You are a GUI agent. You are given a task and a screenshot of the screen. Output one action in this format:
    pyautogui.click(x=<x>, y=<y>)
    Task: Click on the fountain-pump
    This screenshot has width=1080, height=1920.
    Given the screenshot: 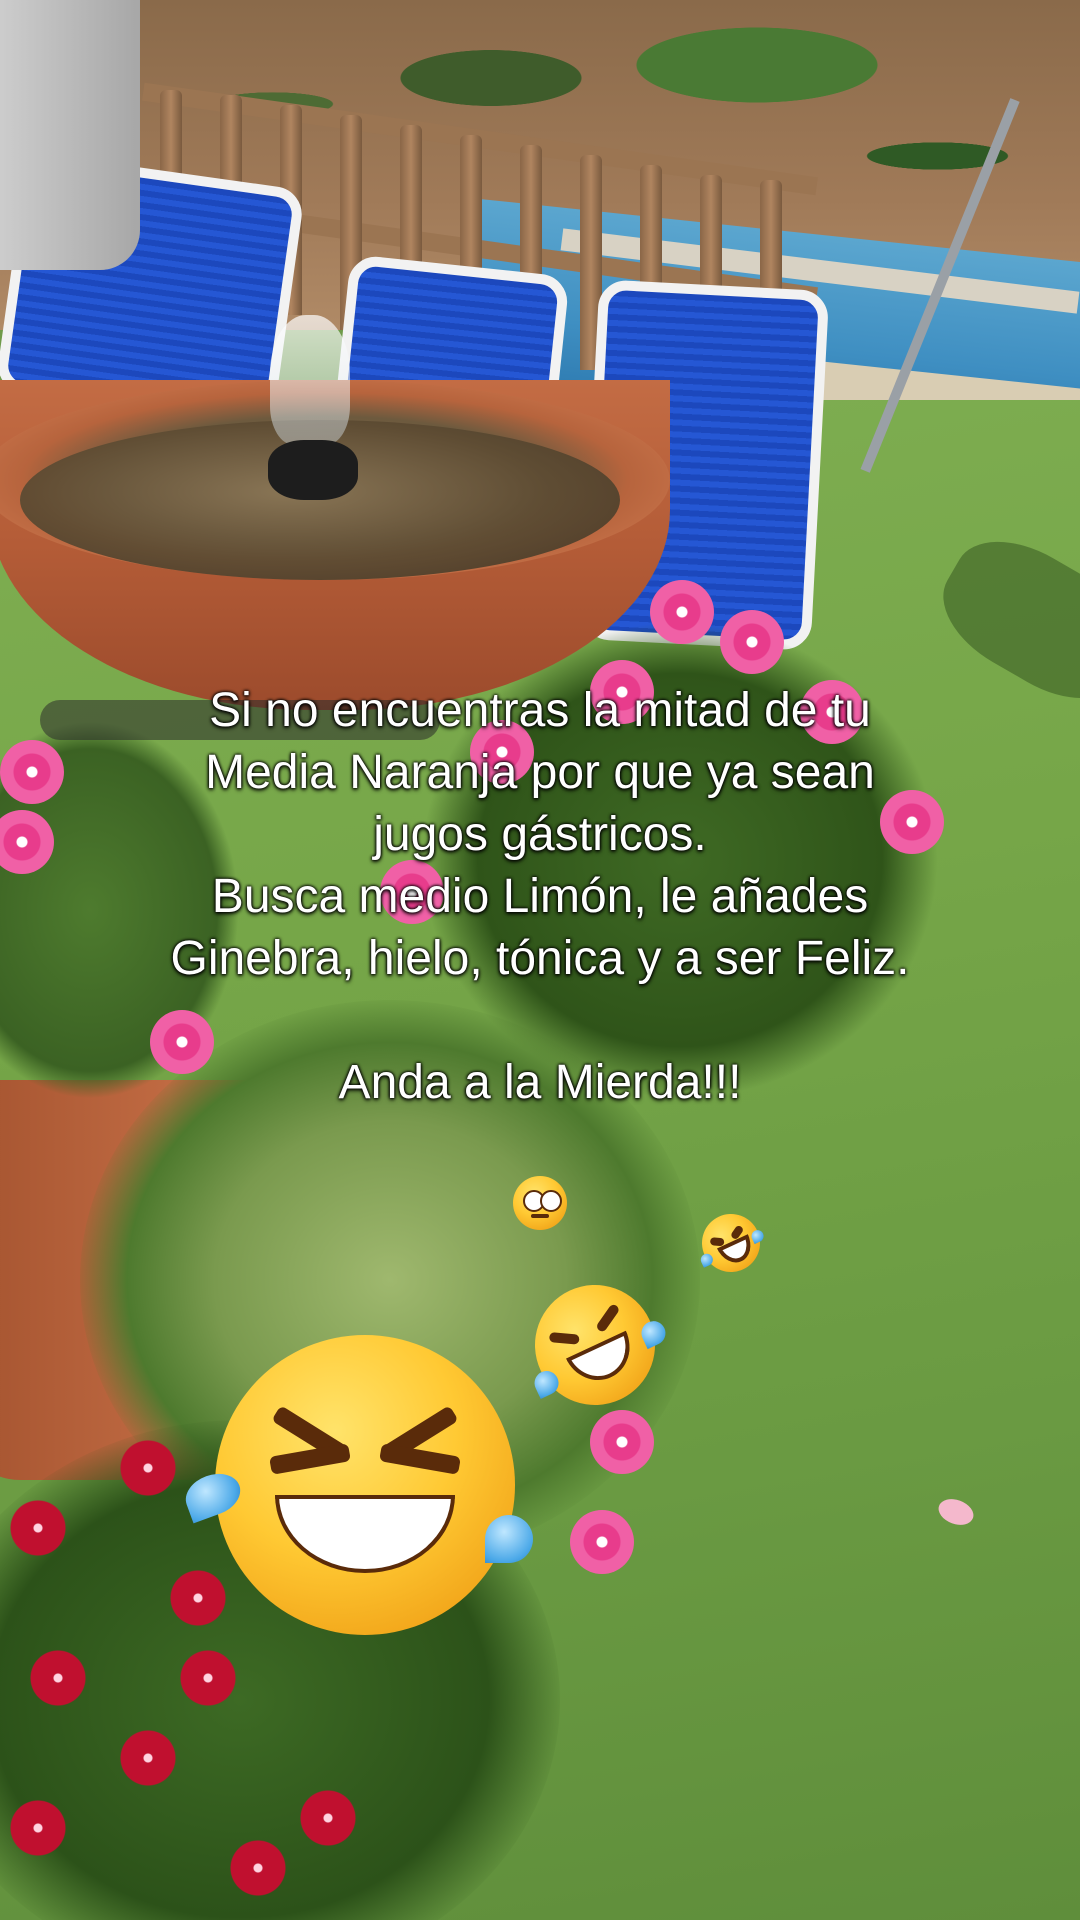 What is the action you would take?
    pyautogui.click(x=313, y=470)
    